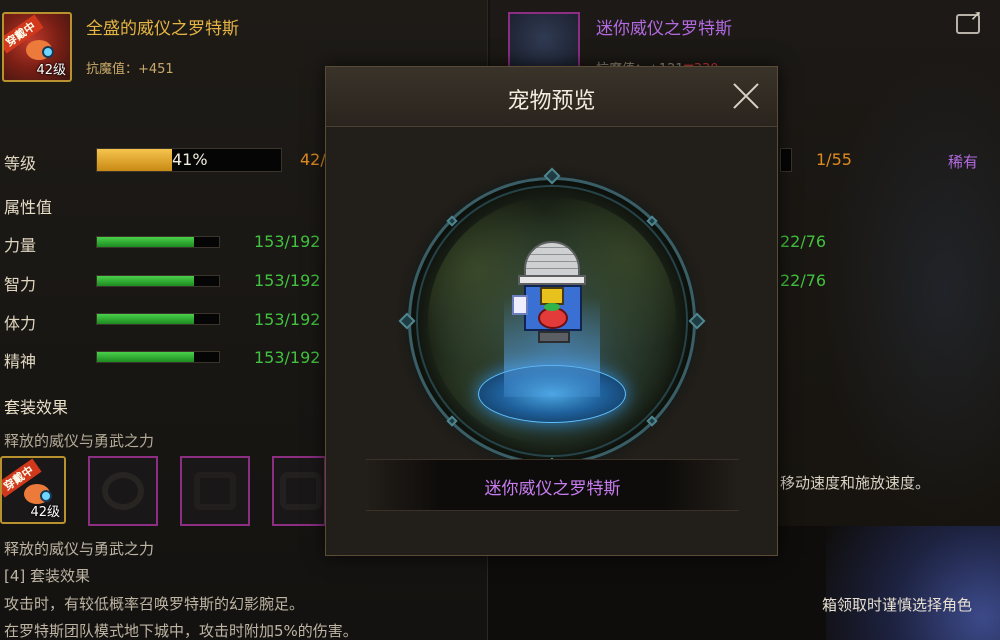 The image size is (1000, 640). Describe the element at coordinates (287, 319) in the screenshot. I see `stat-value-vitality: 153/192` at that location.